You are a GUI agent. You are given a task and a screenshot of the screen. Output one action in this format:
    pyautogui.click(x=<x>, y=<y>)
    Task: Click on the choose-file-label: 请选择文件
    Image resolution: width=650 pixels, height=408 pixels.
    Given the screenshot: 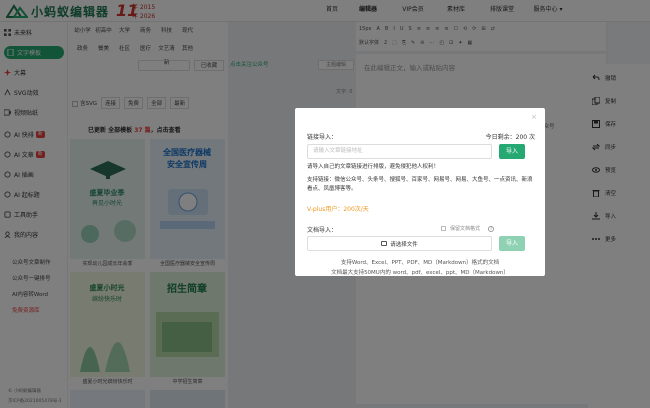 What is the action you would take?
    pyautogui.click(x=404, y=244)
    